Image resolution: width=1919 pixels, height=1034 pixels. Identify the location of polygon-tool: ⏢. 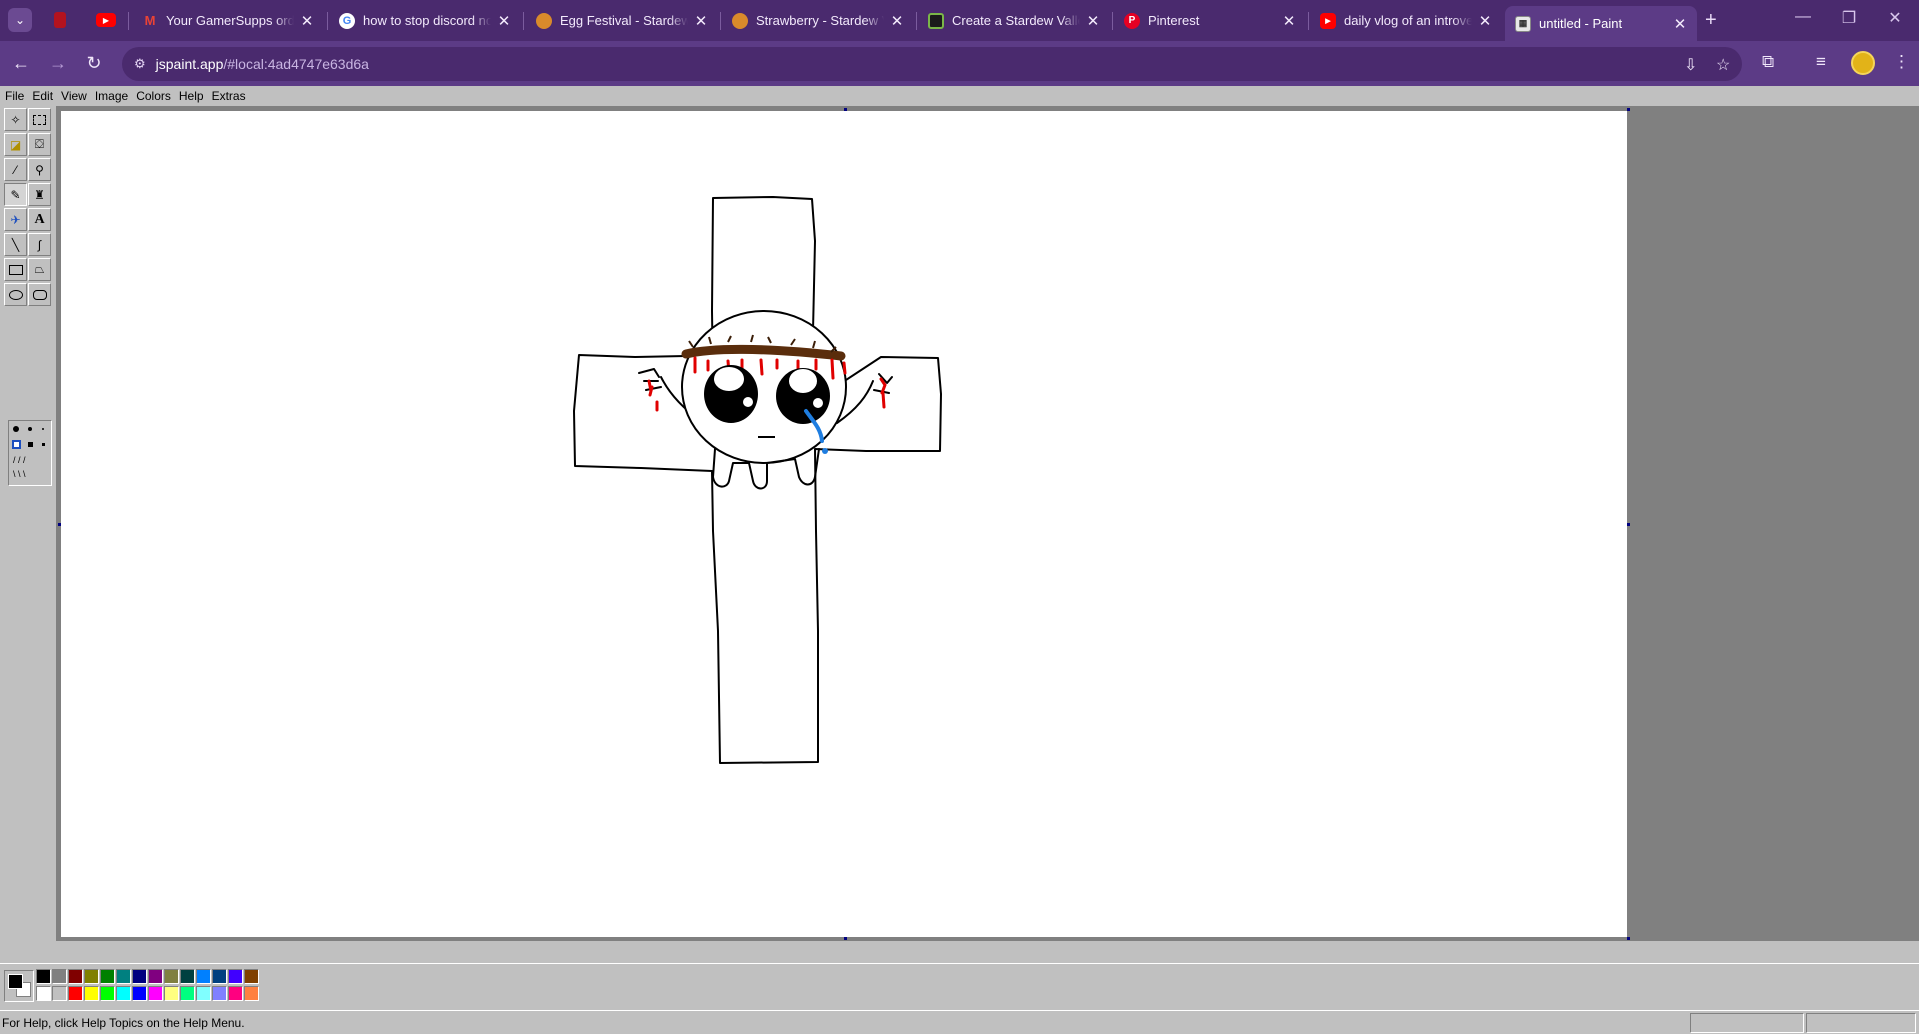
(39, 269).